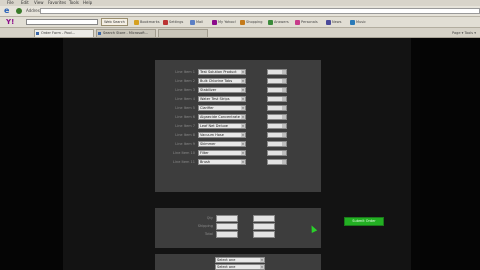  Describe the element at coordinates (278, 22) in the screenshot. I see `toolbar-item-answers: Answers` at that location.